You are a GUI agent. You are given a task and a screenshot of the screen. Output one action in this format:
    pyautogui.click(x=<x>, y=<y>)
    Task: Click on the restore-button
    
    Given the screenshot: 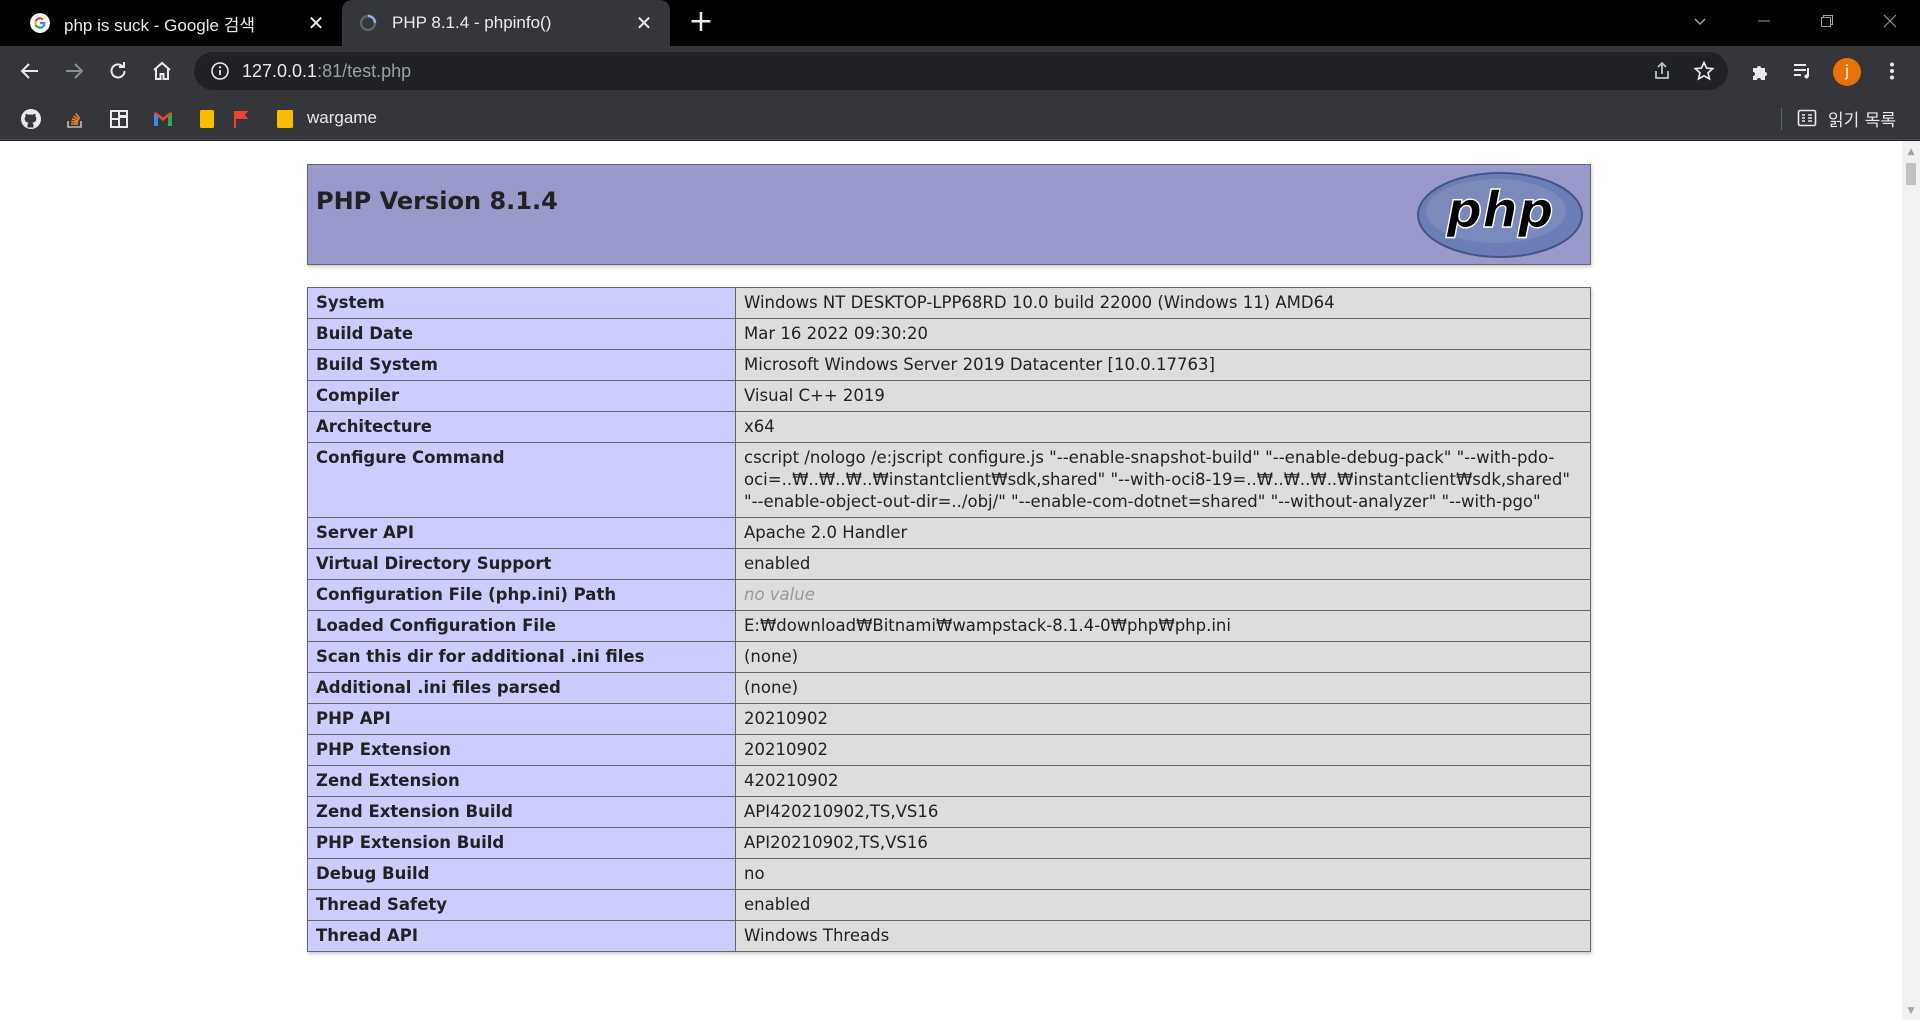 What is the action you would take?
    pyautogui.click(x=1827, y=21)
    